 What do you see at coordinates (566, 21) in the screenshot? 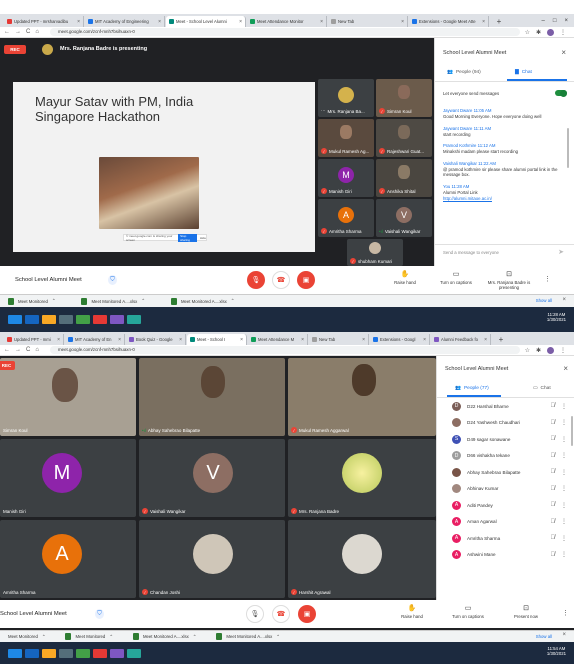
I see `close-window-icon: ×` at bounding box center [566, 21].